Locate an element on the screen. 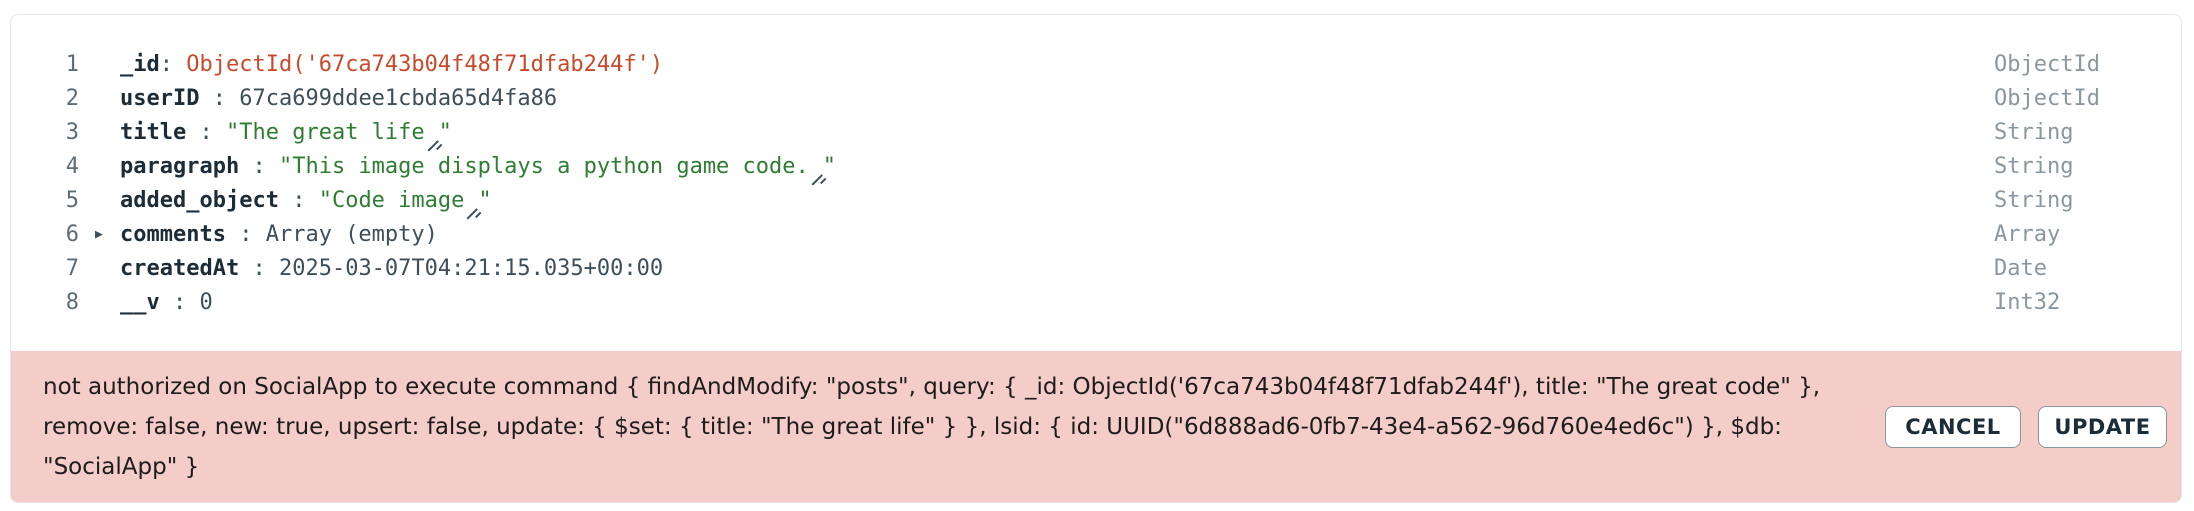 Image resolution: width=2194 pixels, height=511 pixels. field-value: "The great life " is located at coordinates (339, 132).